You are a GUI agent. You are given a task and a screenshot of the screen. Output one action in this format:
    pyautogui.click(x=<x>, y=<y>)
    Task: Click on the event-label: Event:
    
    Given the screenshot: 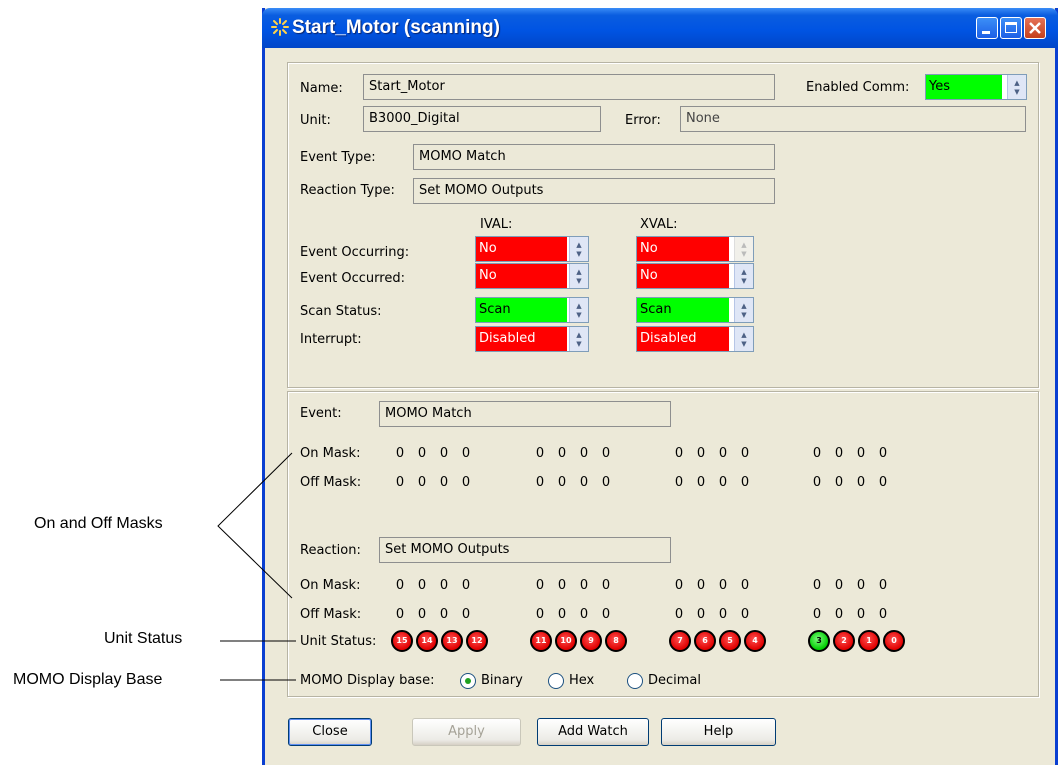 What is the action you would take?
    pyautogui.click(x=321, y=413)
    